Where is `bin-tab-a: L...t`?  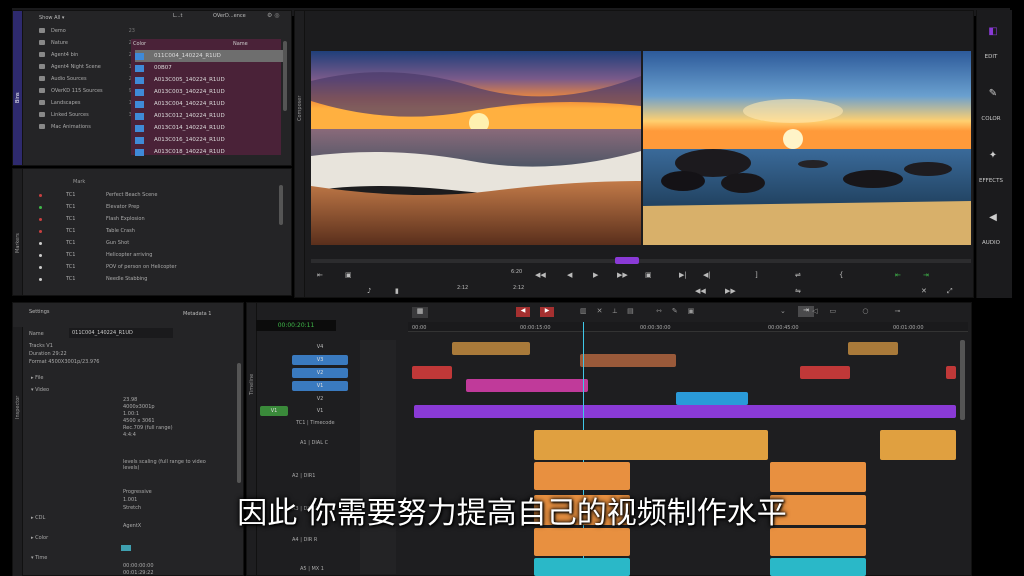 bin-tab-a: L...t is located at coordinates (178, 16).